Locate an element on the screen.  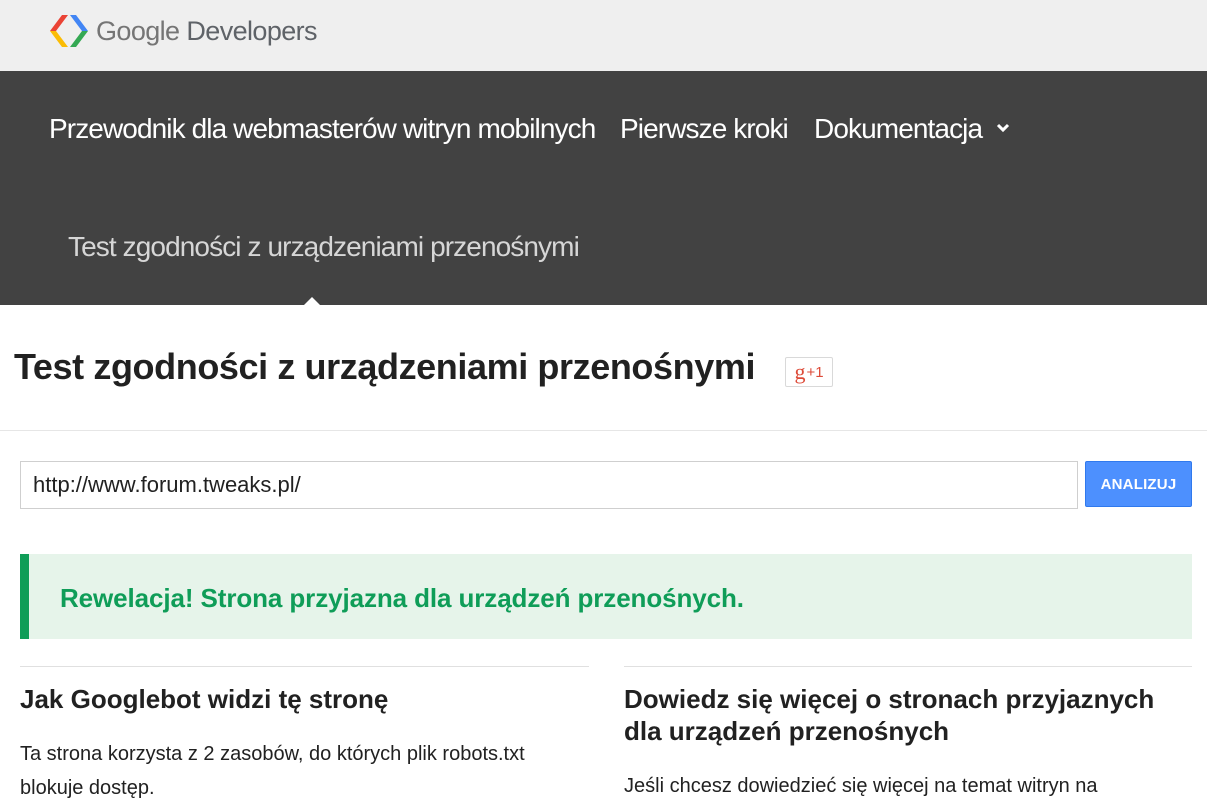
left-column-divider is located at coordinates (304, 666).